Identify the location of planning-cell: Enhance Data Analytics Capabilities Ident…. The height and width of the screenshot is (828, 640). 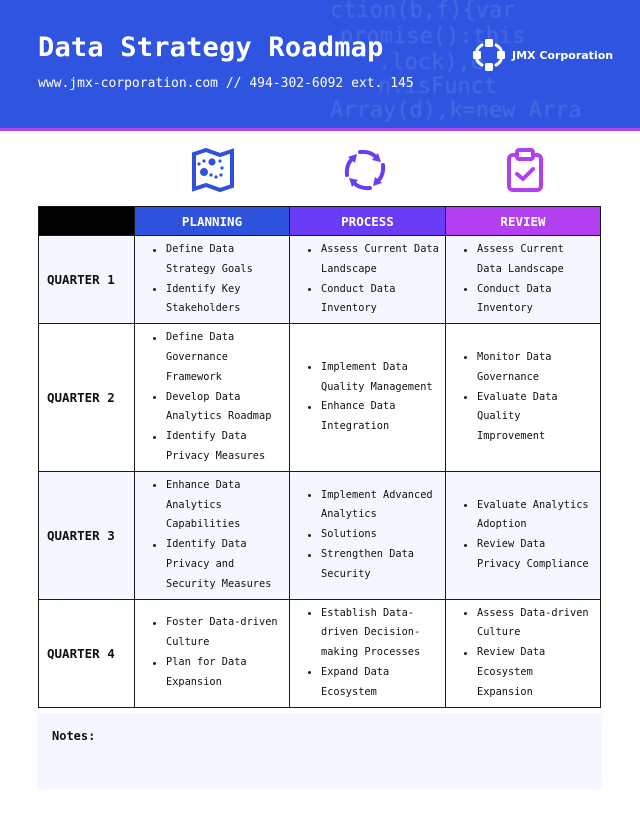
(212, 535).